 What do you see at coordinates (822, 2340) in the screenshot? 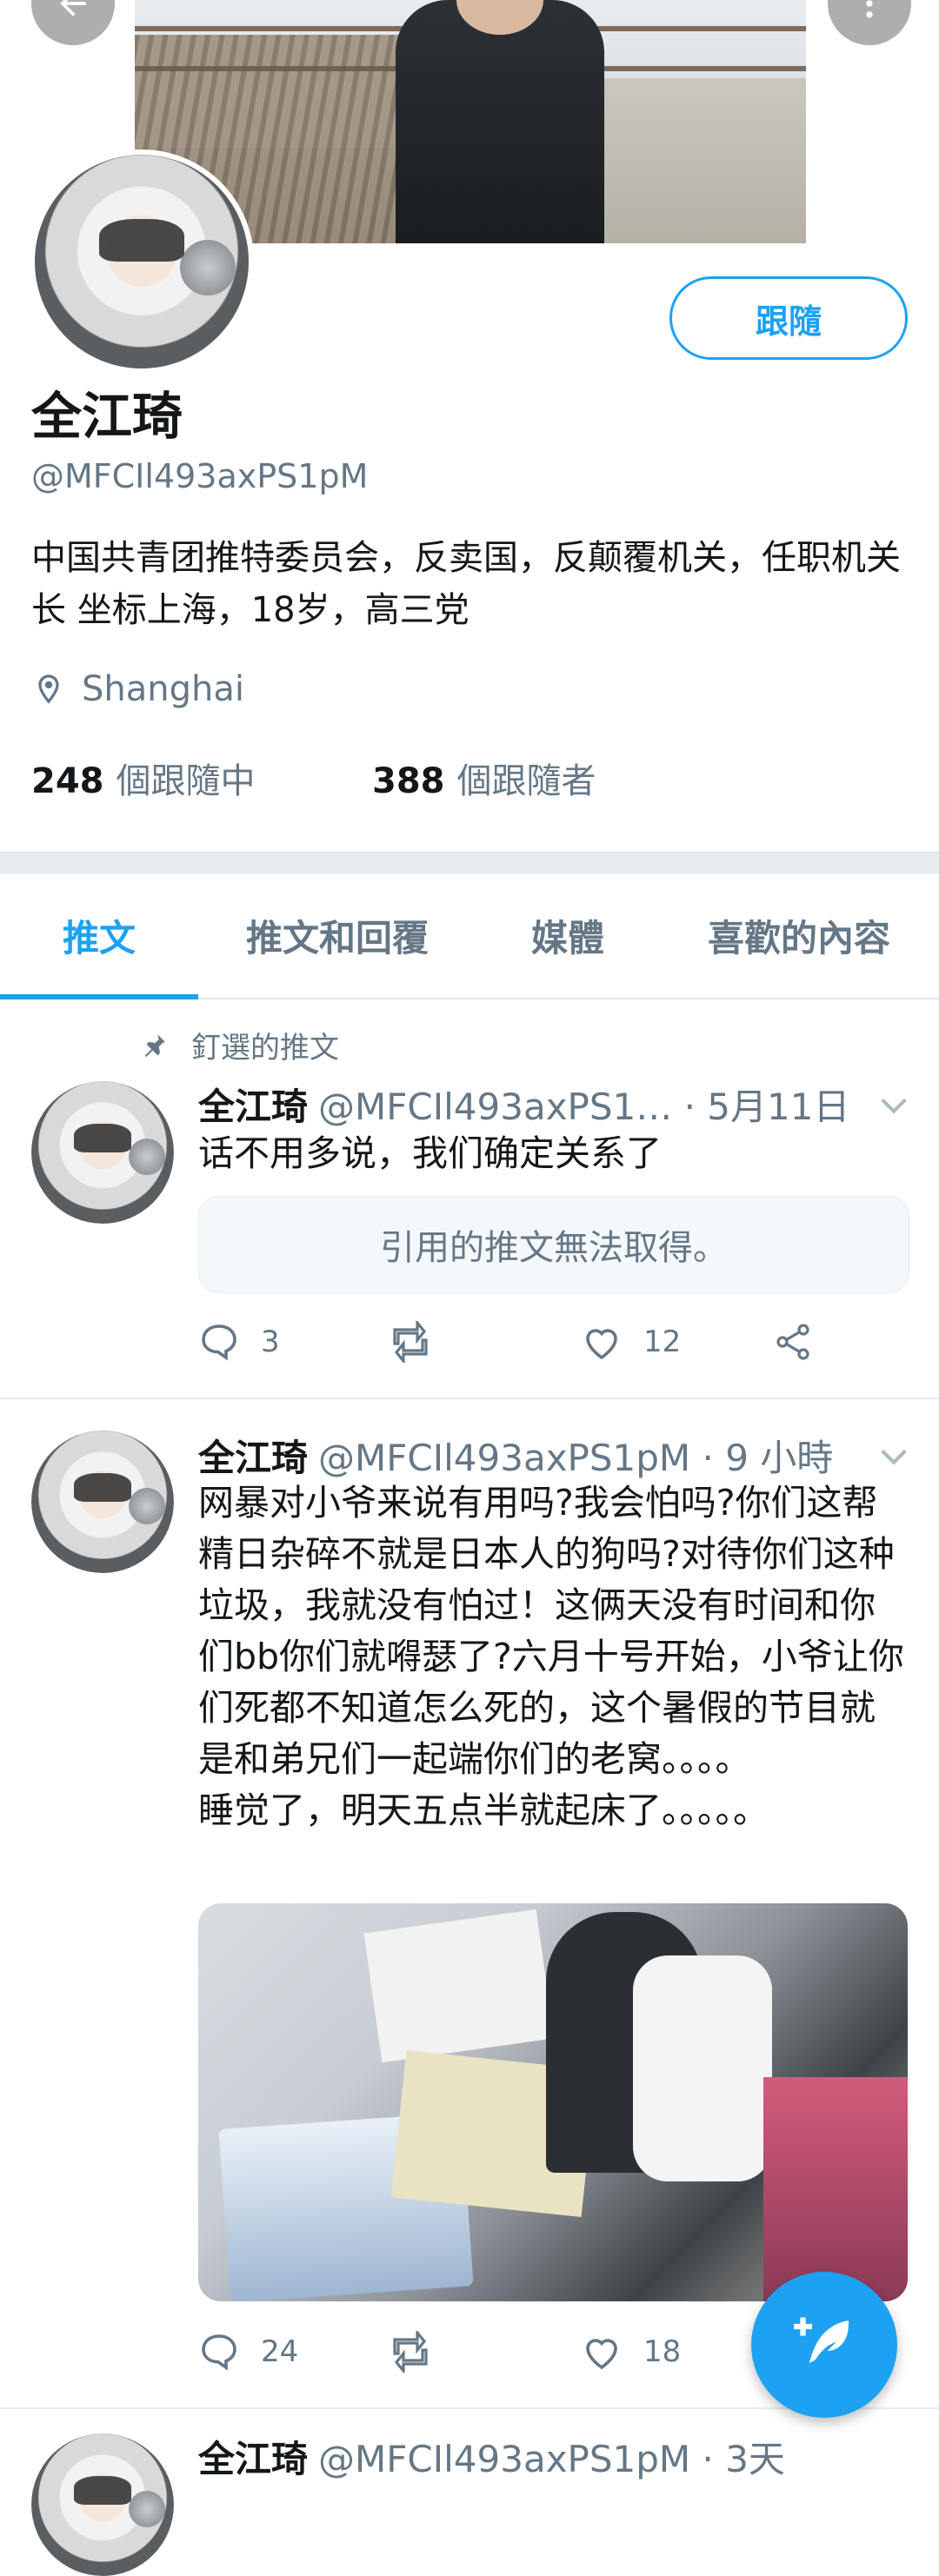
I see `compose-tweet-icon` at bounding box center [822, 2340].